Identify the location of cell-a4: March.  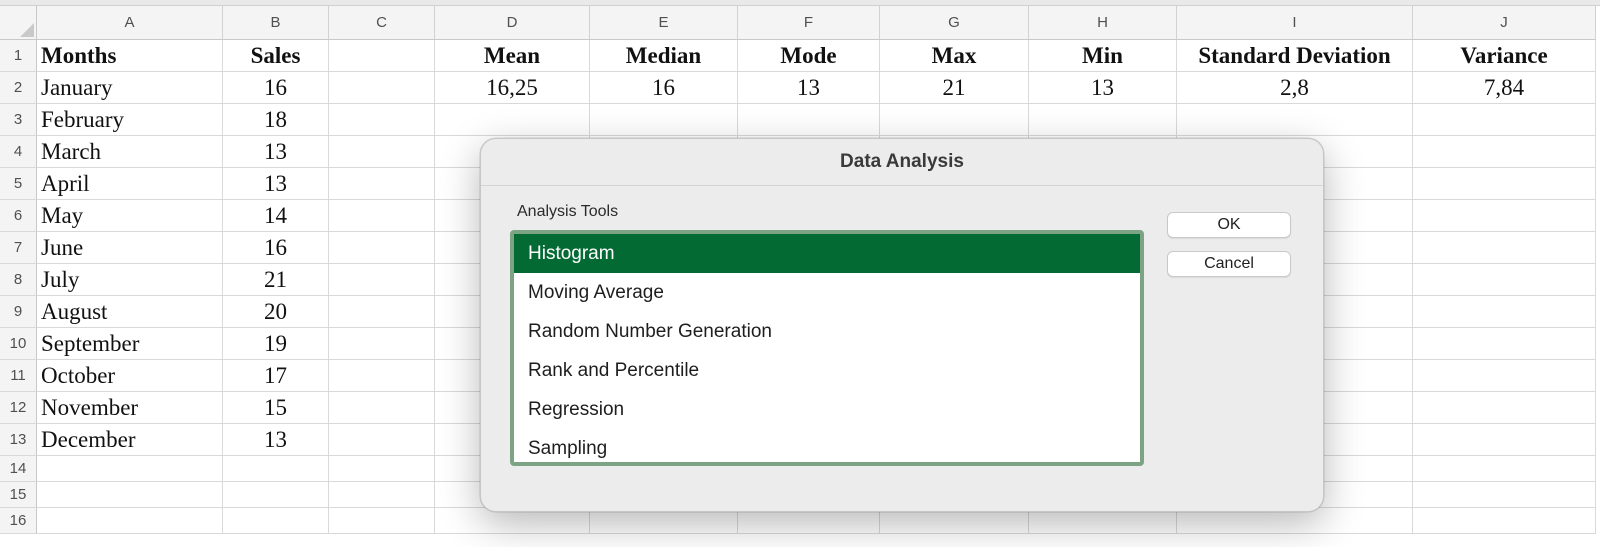
(130, 152).